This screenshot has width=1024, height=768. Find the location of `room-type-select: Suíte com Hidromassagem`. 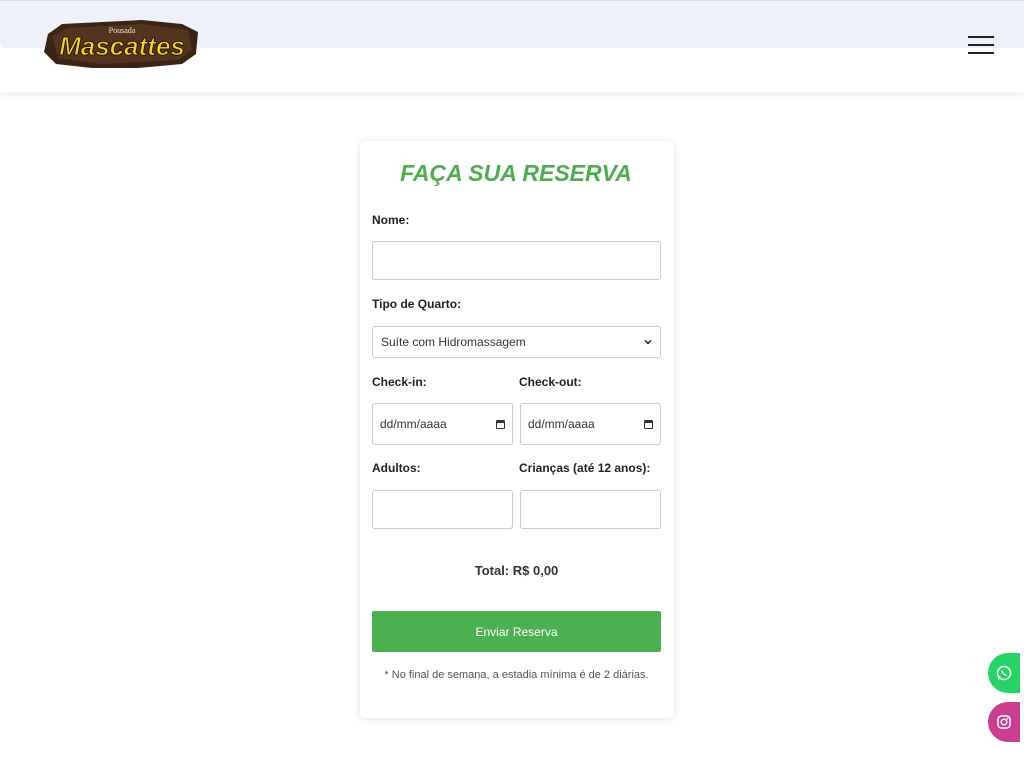

room-type-select: Suíte com Hidromassagem is located at coordinates (516, 342).